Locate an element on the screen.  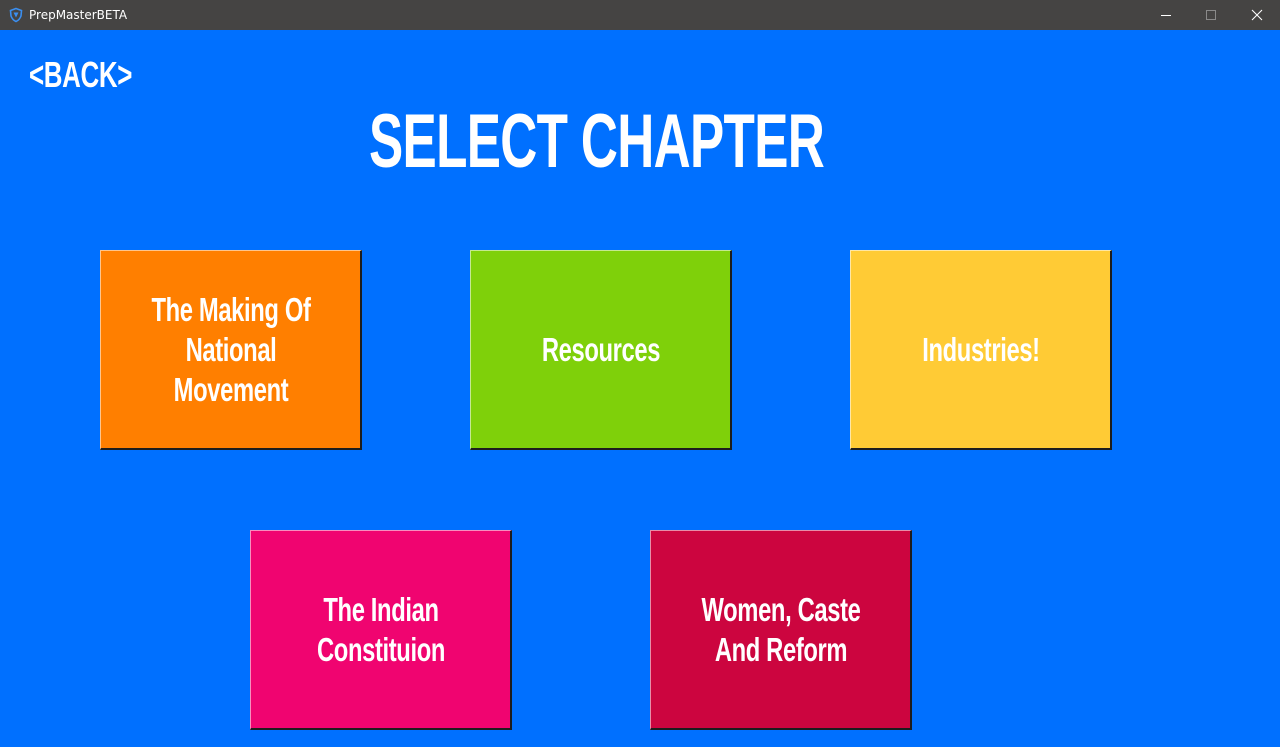
chapter-tile-industries: Industries! is located at coordinates (981, 350).